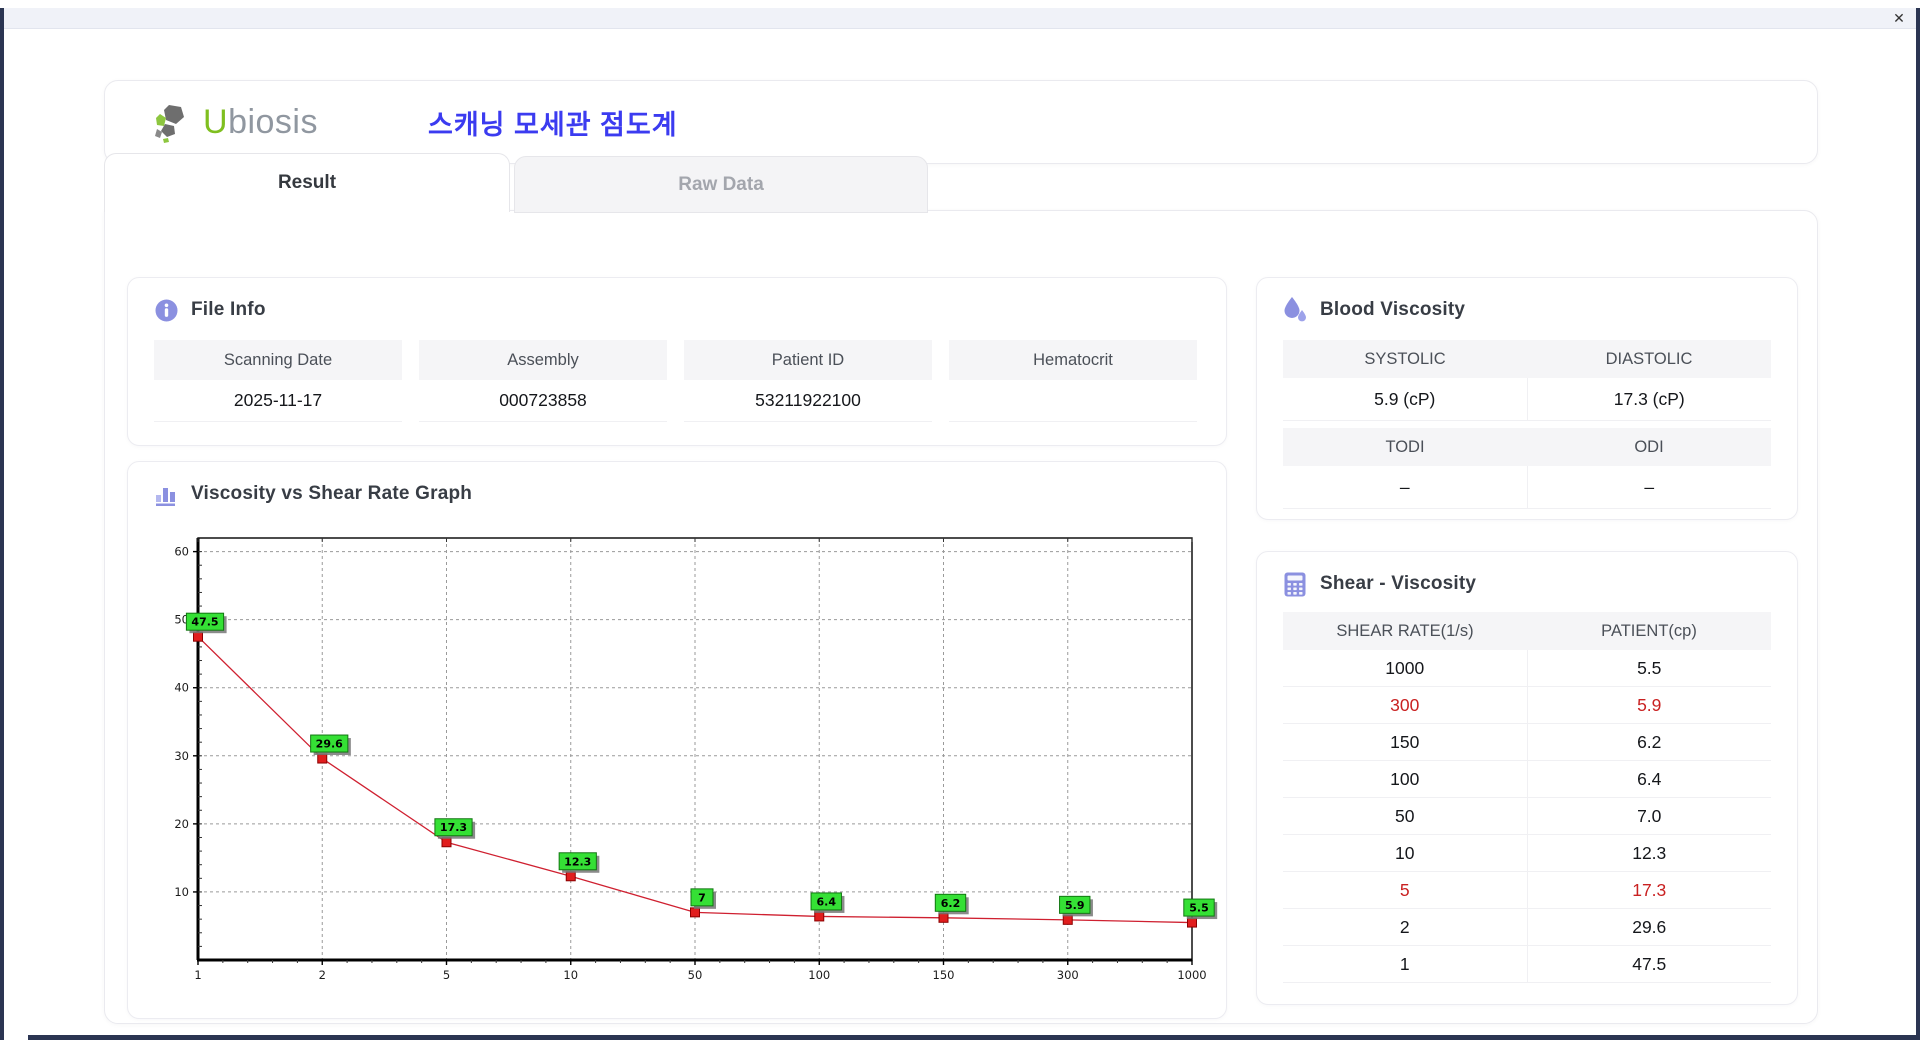 This screenshot has width=1920, height=1040. Describe the element at coordinates (1405, 742) in the screenshot. I see `shear-rate-cell: 150` at that location.